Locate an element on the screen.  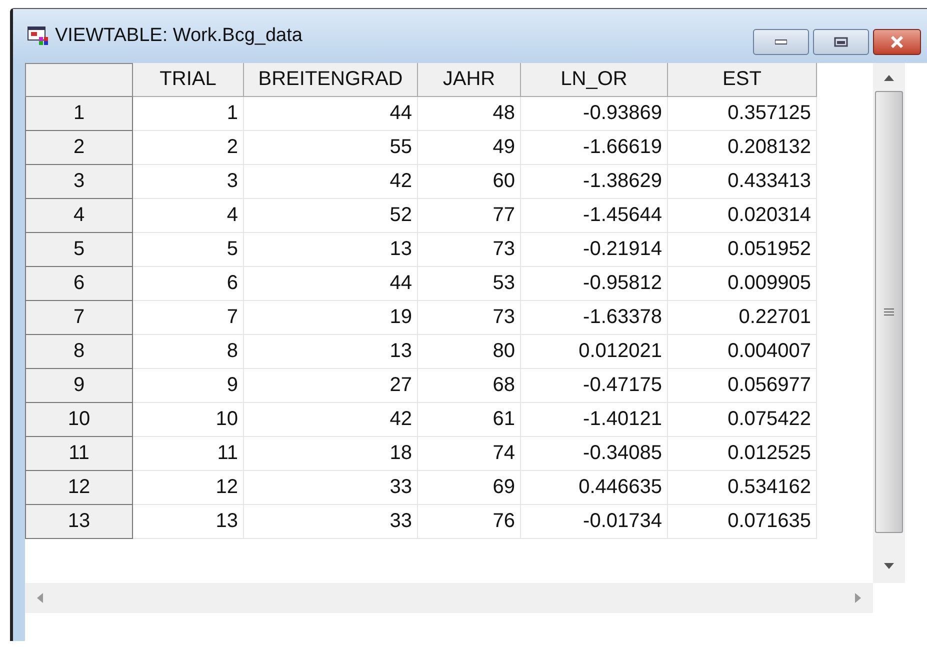
table-cell: -0.93869 is located at coordinates (594, 114).